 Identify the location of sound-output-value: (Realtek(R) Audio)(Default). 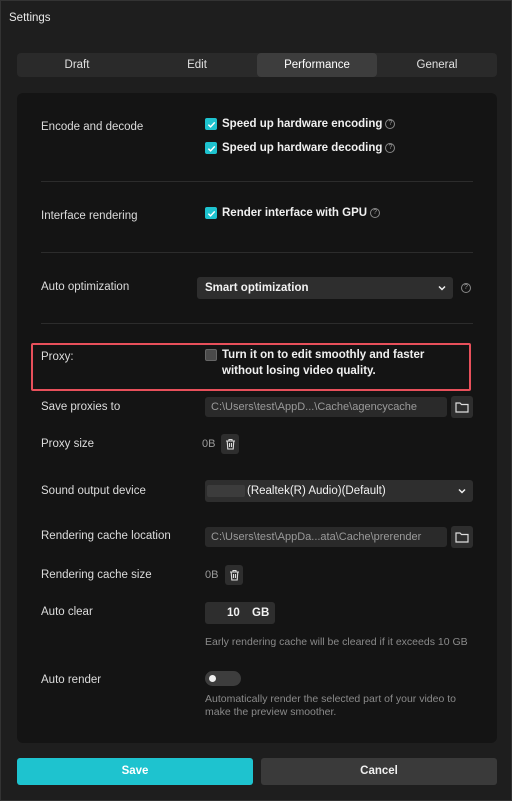
(316, 491).